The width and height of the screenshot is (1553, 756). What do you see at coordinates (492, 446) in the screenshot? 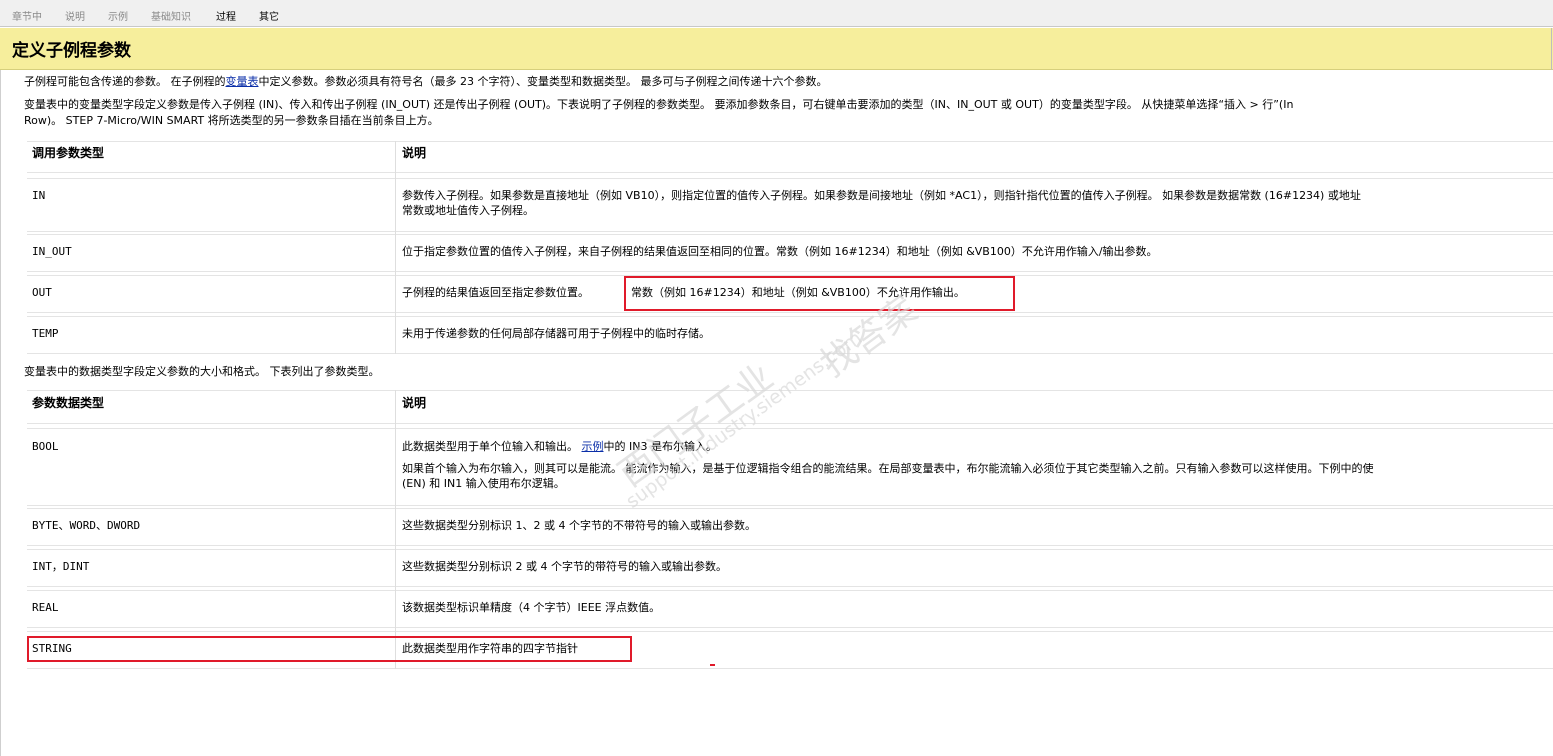
I see `desc-text: 此数据类型用于单个位输入和输出。` at bounding box center [492, 446].